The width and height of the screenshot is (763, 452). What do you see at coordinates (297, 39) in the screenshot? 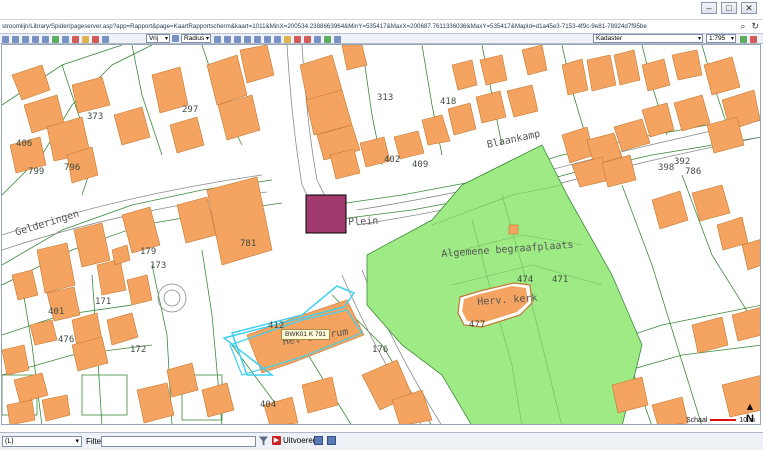
I see `delete-icon` at bounding box center [297, 39].